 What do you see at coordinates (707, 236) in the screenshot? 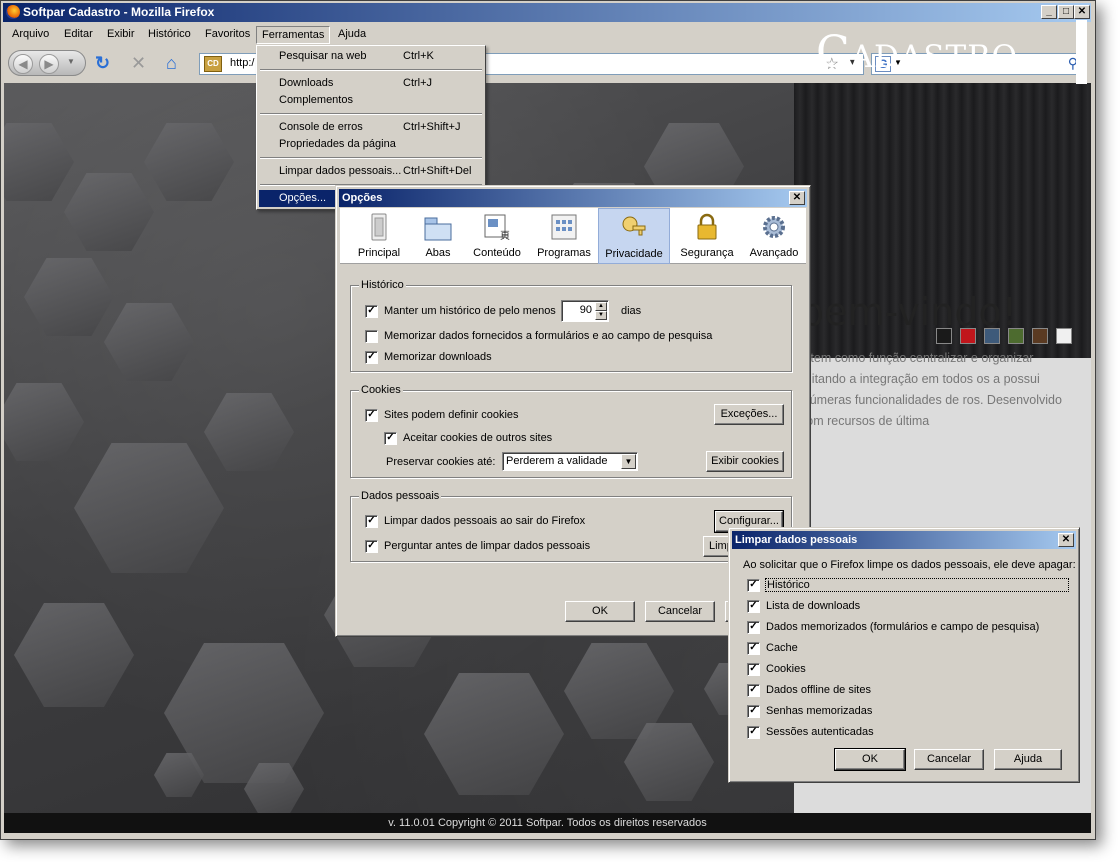
I see `pane-seguranca: Segurança` at bounding box center [707, 236].